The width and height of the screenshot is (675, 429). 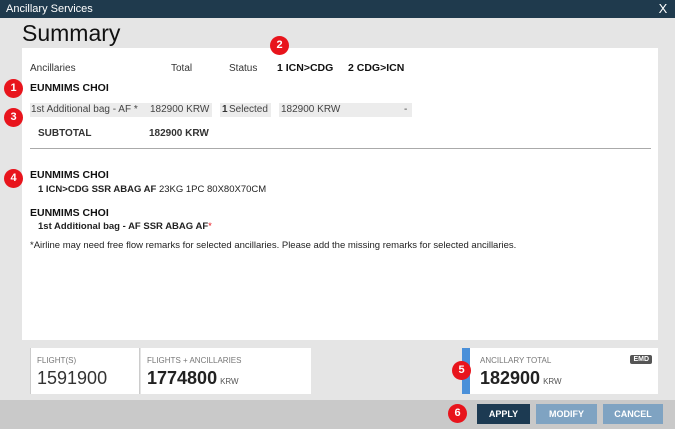 What do you see at coordinates (406, 109) in the screenshot?
I see `segment-2-value: -` at bounding box center [406, 109].